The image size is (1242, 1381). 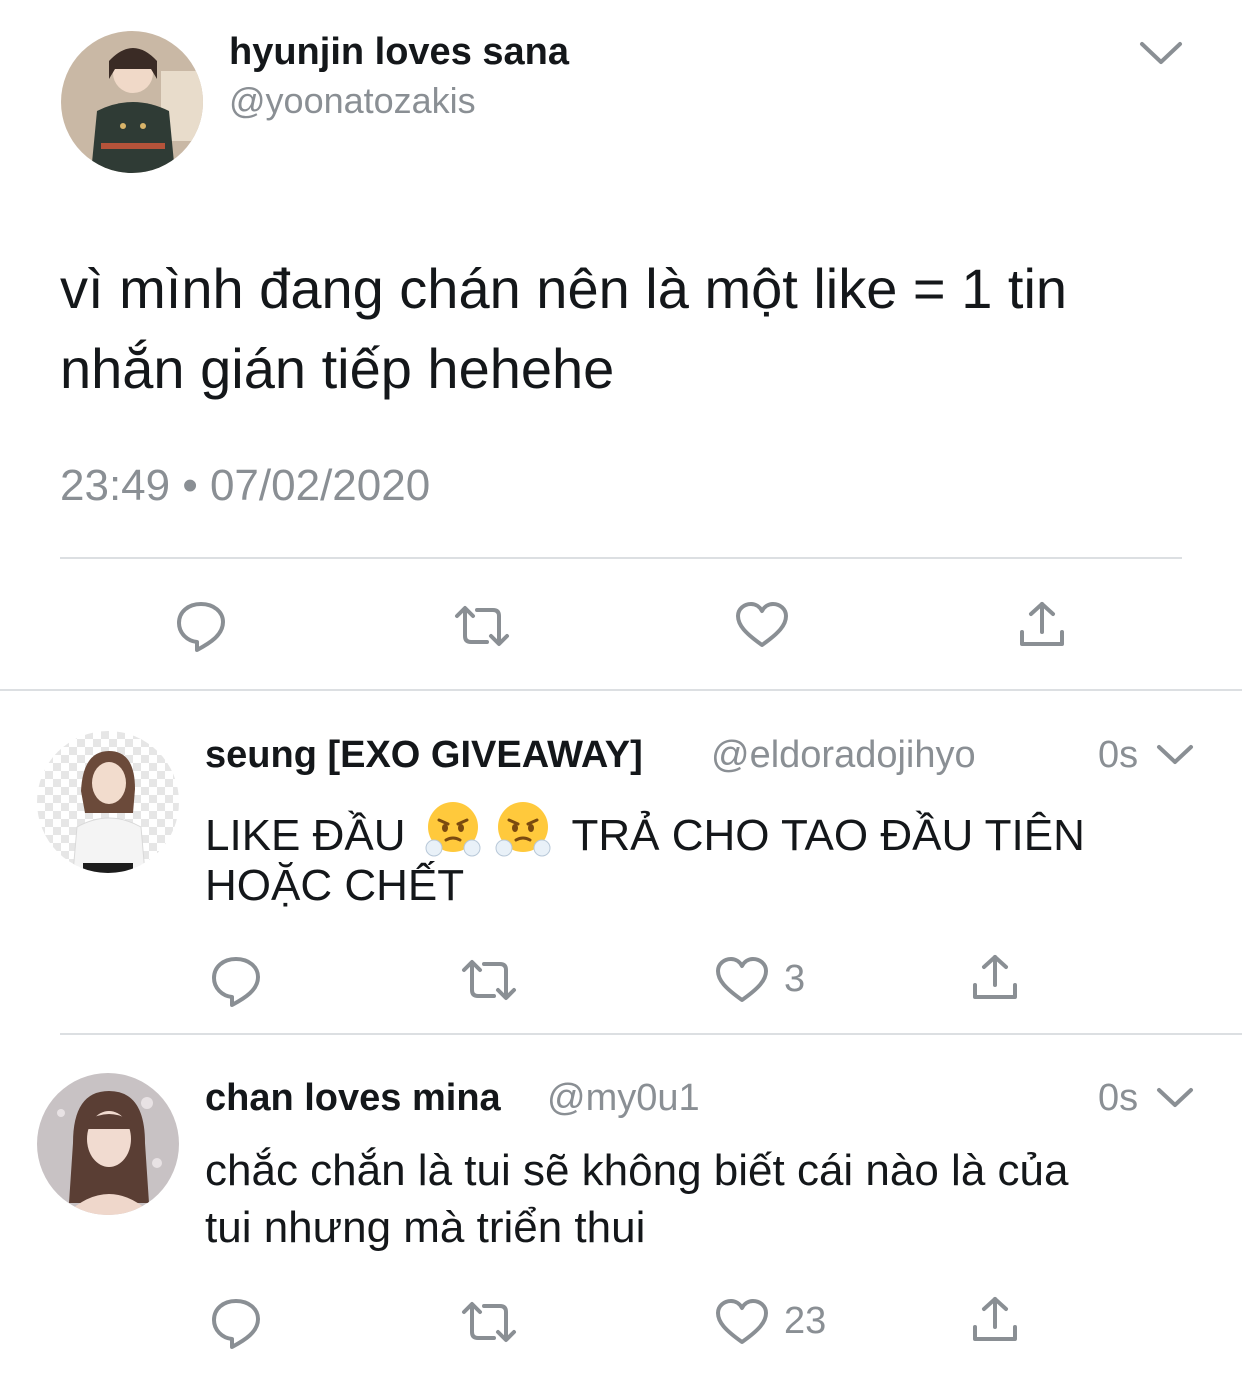 I want to click on reply-text-part: TRẢ CHO TAO ĐẦU TIÊN, so click(x=828, y=835).